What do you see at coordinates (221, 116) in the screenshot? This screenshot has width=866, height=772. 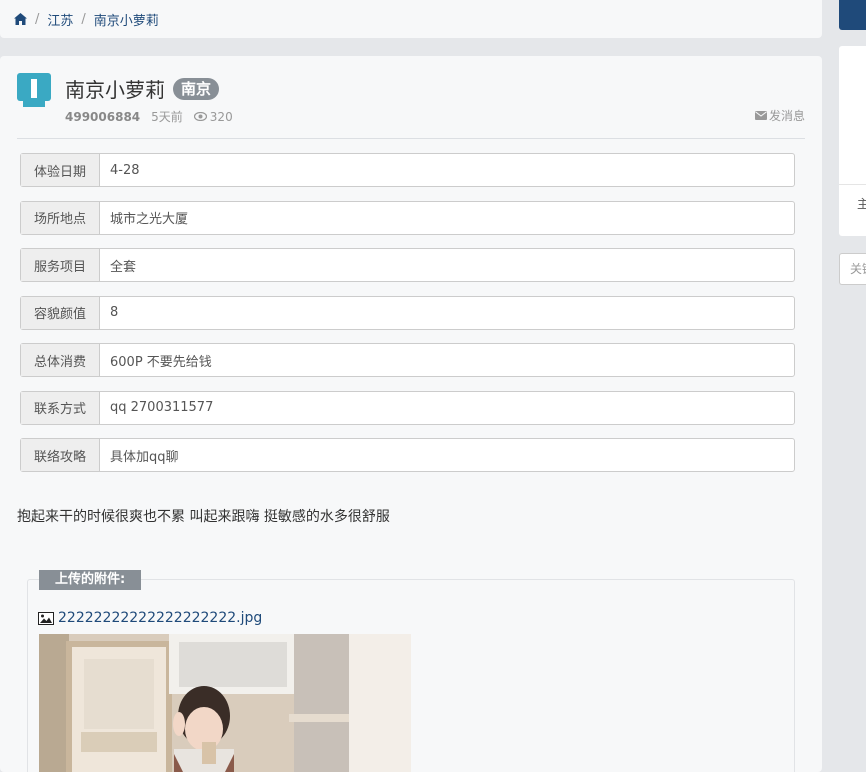 I see `view-count: 320` at bounding box center [221, 116].